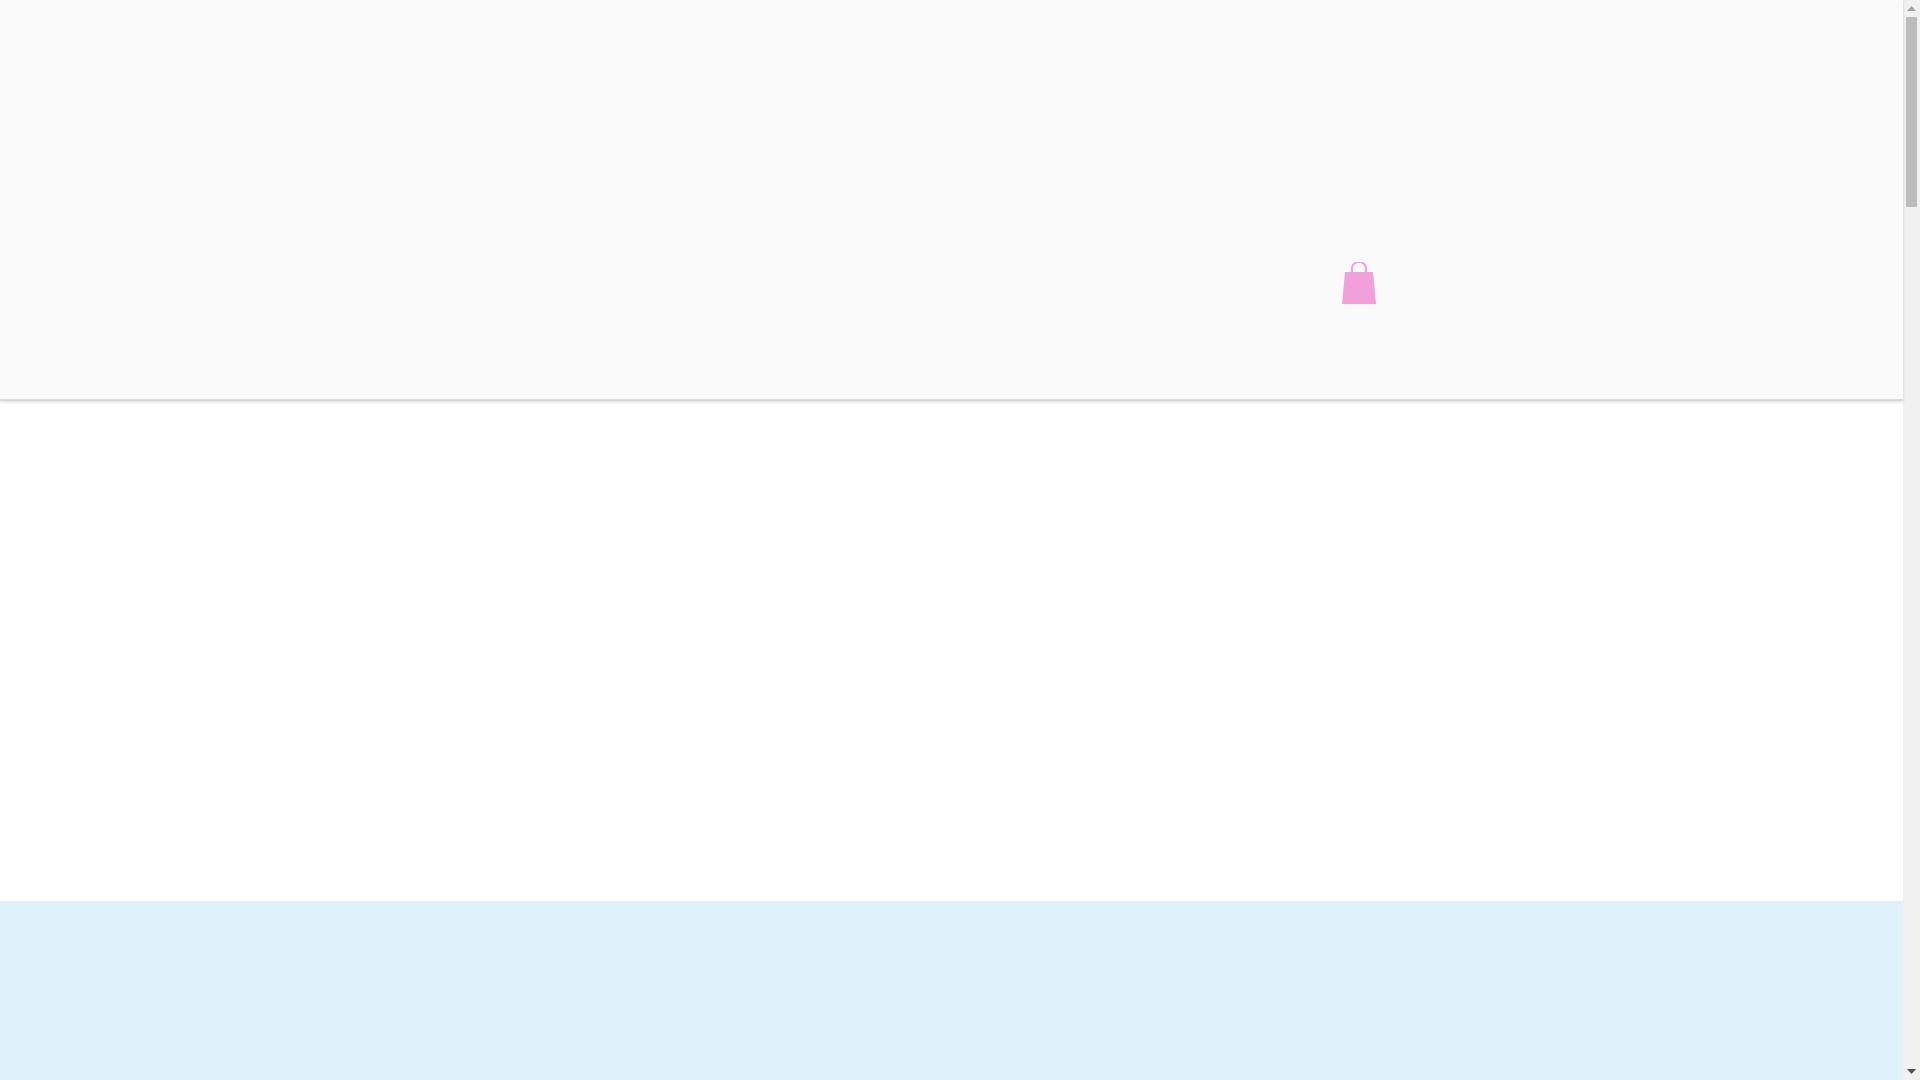 This screenshot has height=1080, width=1920. What do you see at coordinates (1911, 8) in the screenshot?
I see `scroll-up-arrow-icon` at bounding box center [1911, 8].